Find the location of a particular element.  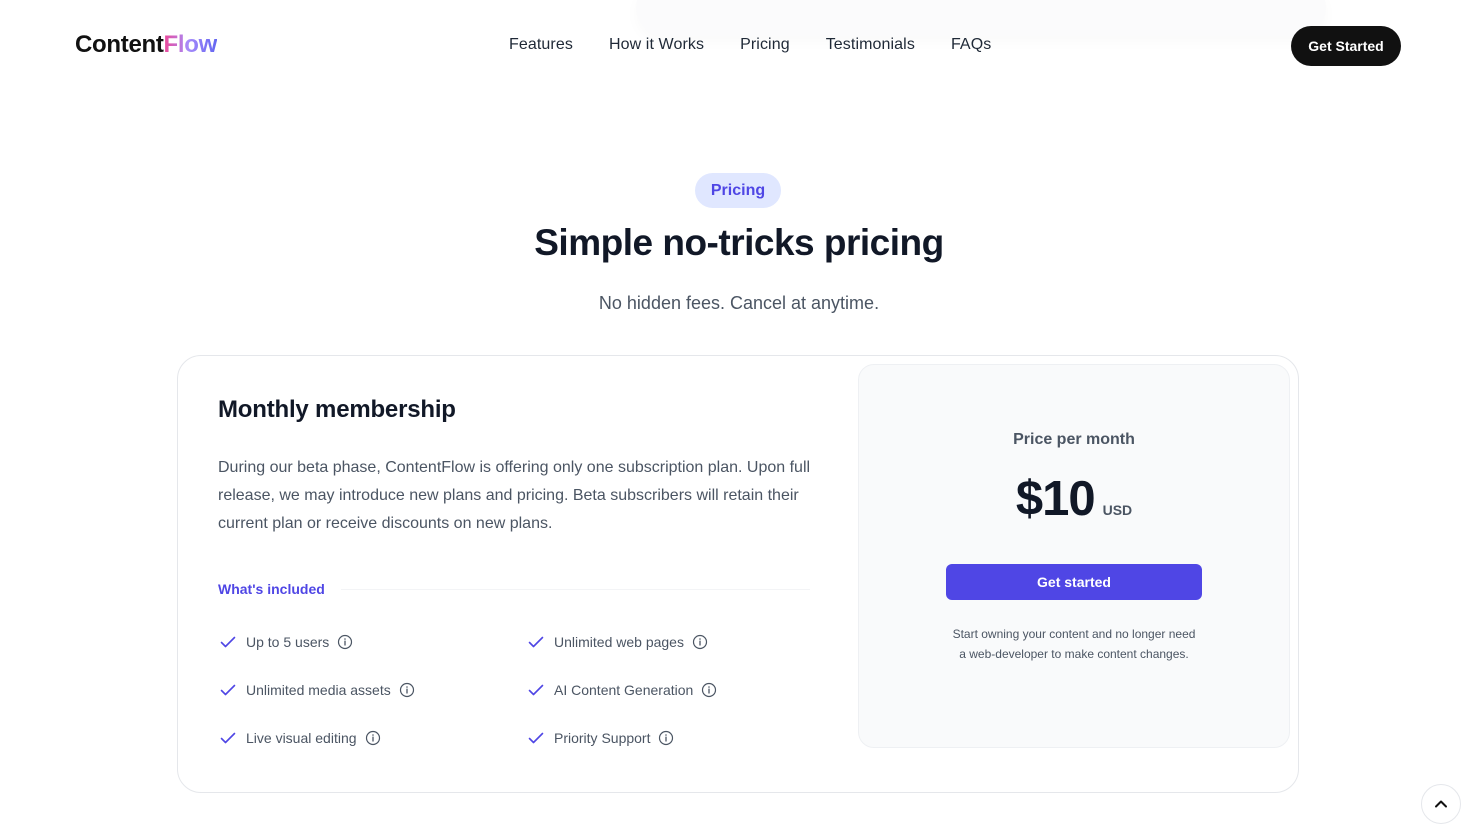

feature-item: Unlimited web pages is located at coordinates (672, 642).